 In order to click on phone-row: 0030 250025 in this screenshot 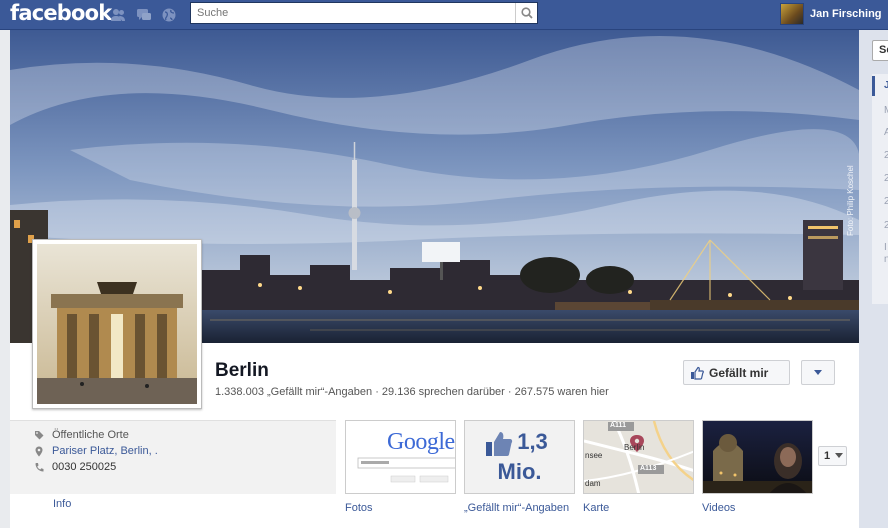, I will do `click(75, 467)`.